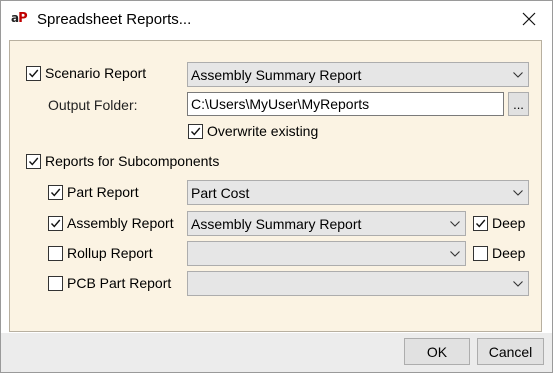  Describe the element at coordinates (358, 192) in the screenshot. I see `part-report-select: Part Cost` at that location.